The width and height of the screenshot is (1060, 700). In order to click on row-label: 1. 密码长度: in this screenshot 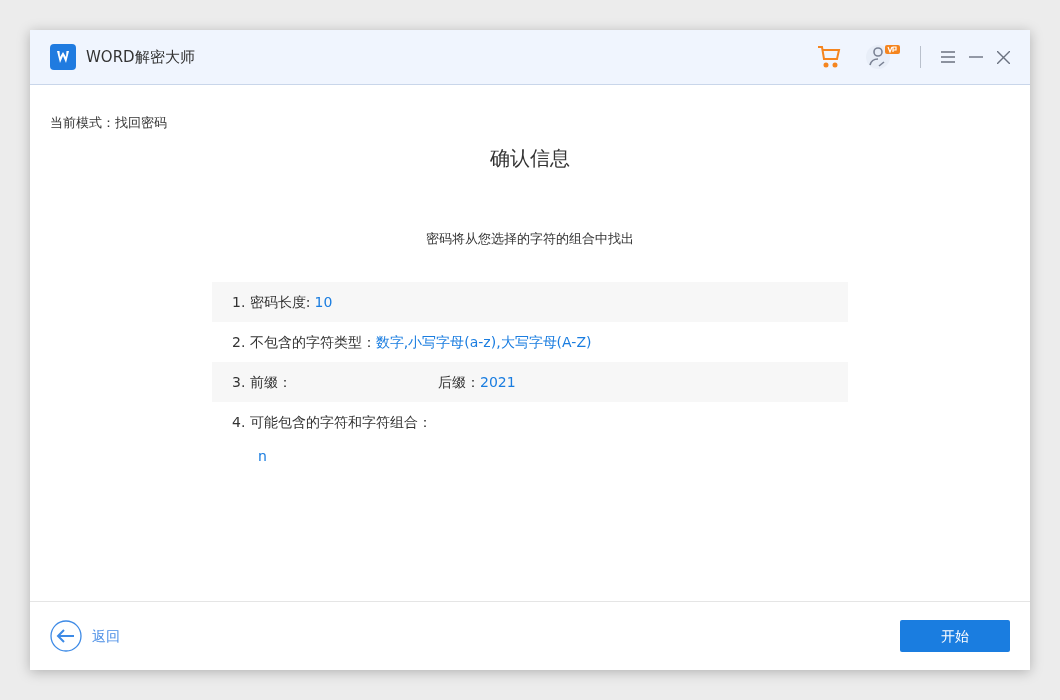, I will do `click(271, 302)`.